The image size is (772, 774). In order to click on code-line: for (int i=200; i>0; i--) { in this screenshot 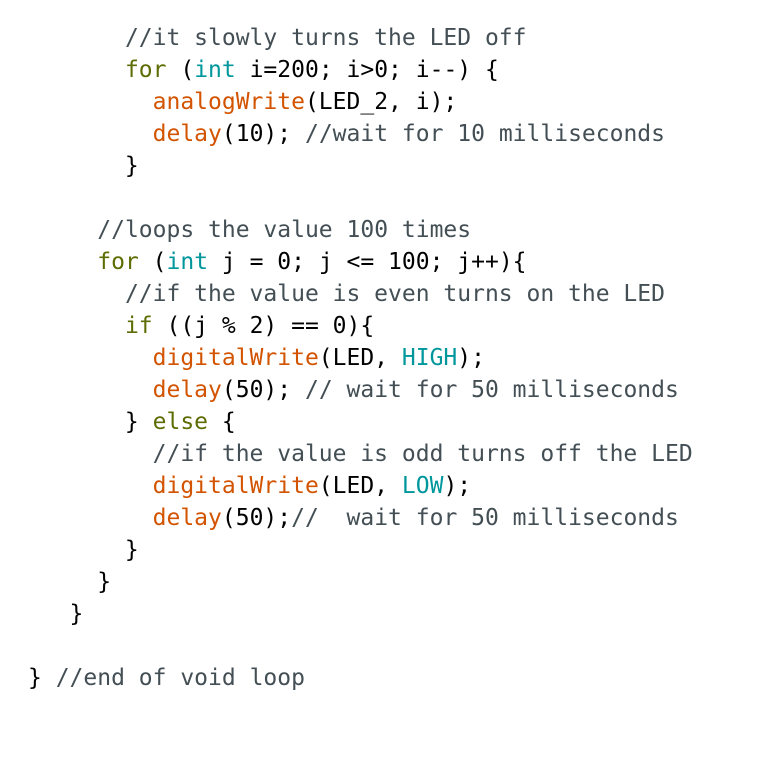, I will do `click(360, 70)`.